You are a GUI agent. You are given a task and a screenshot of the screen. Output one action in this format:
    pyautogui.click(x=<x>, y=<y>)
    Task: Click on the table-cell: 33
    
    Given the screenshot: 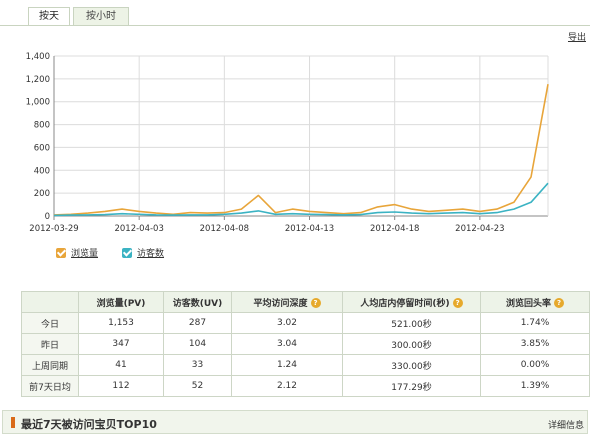 What is the action you would take?
    pyautogui.click(x=197, y=365)
    